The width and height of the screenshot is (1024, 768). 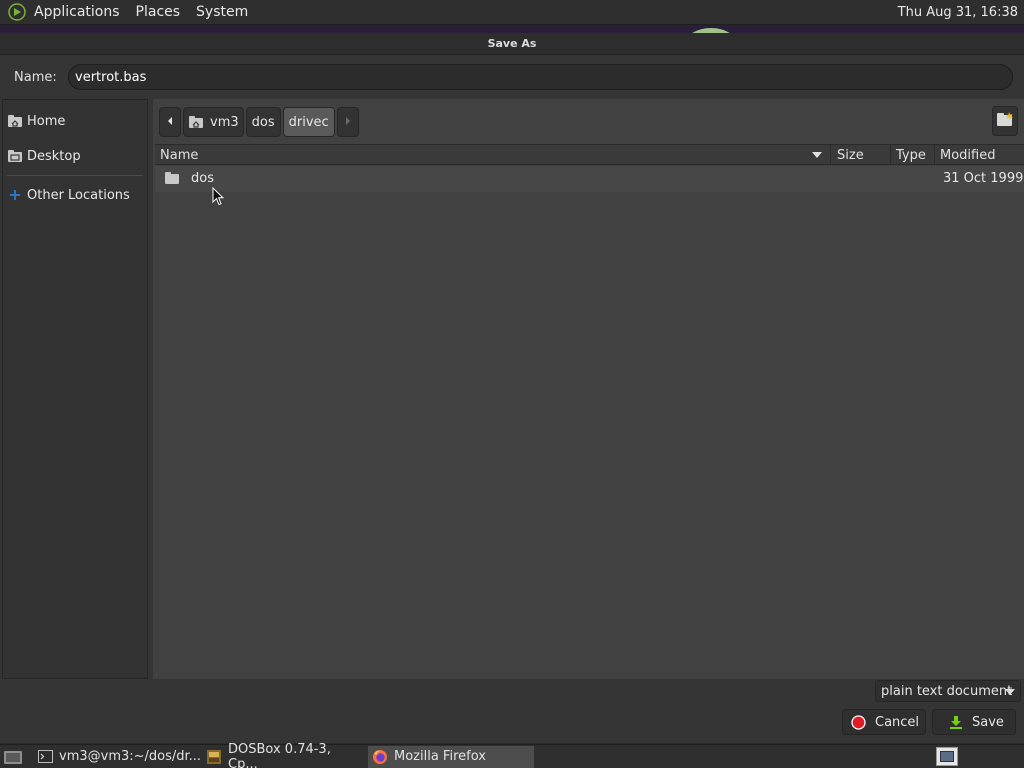 I want to click on terminal-icon, so click(x=45, y=757).